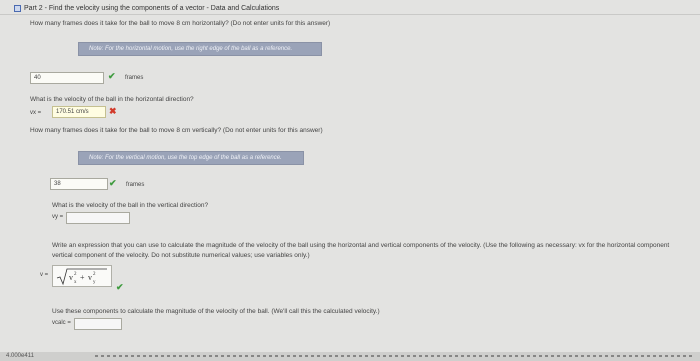 The height and width of the screenshot is (361, 700). Describe the element at coordinates (395, 356) in the screenshot. I see `footer-divider` at that location.